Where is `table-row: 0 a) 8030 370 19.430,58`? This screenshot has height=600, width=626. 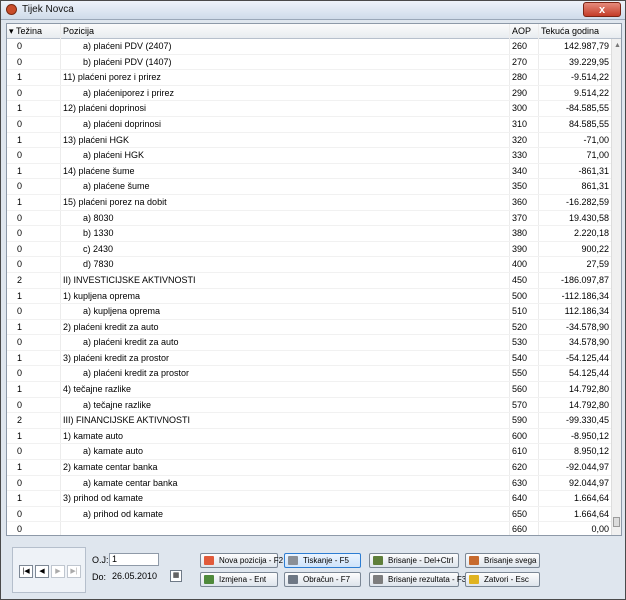 table-row: 0 a) 8030 370 19.430,58 is located at coordinates (309, 219).